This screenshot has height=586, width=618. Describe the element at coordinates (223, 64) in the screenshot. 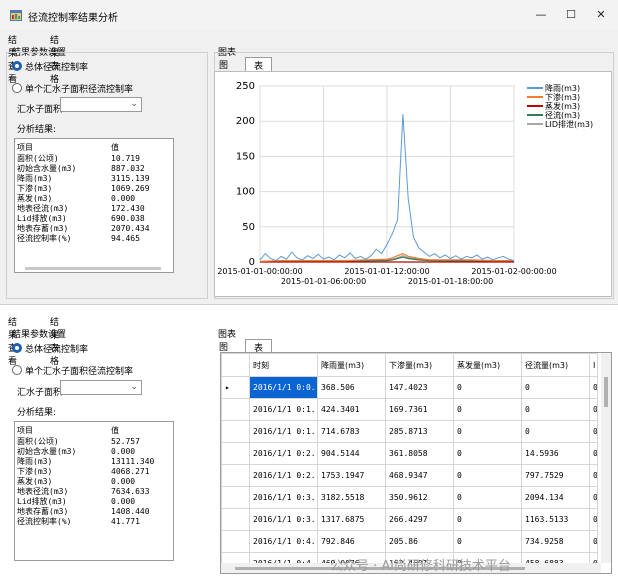

I see `tab-chart: 图` at that location.